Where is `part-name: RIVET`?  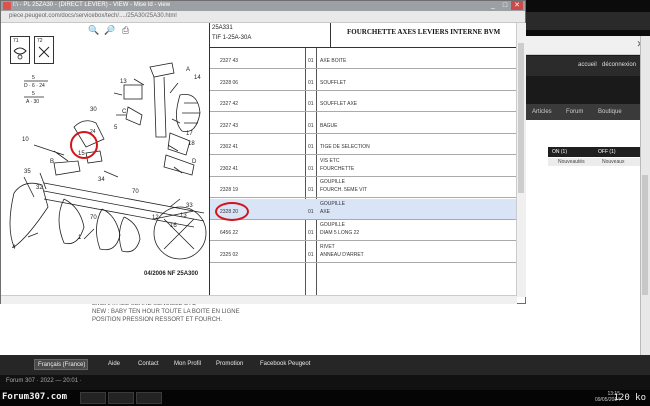 part-name: RIVET is located at coordinates (327, 246).